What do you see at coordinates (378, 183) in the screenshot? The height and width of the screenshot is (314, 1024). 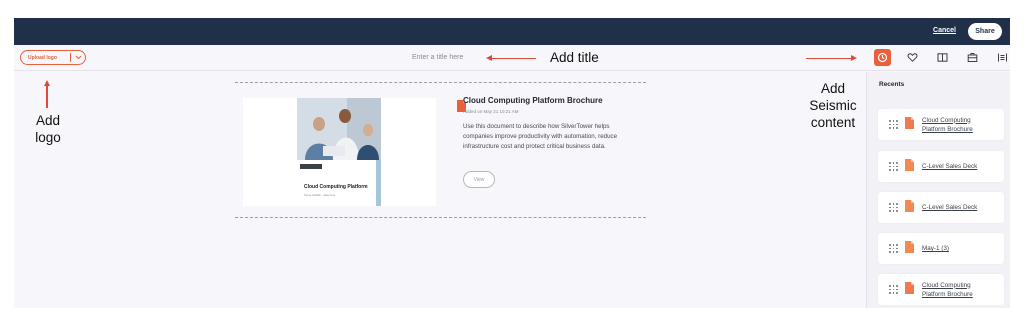 I see `thumbnail-accent-strip` at bounding box center [378, 183].